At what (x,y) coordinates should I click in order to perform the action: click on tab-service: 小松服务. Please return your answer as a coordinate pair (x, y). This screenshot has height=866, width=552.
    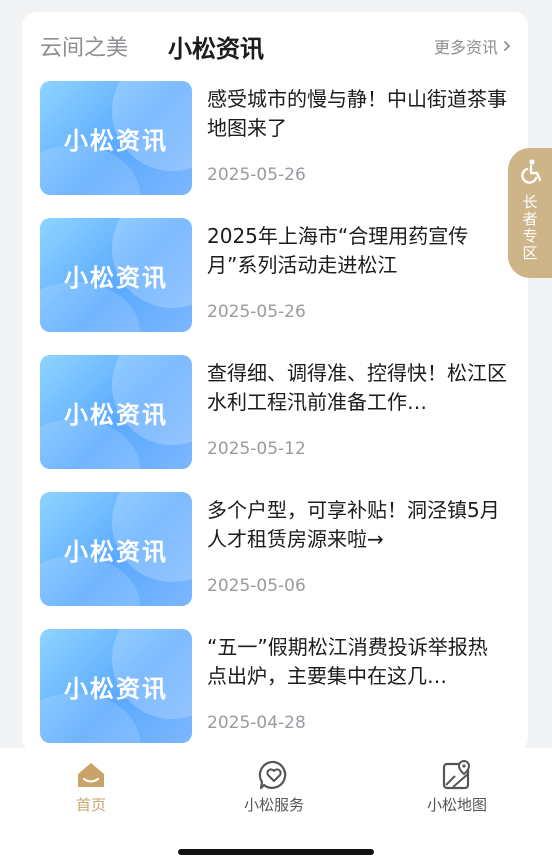
    Looking at the image, I should click on (274, 787).